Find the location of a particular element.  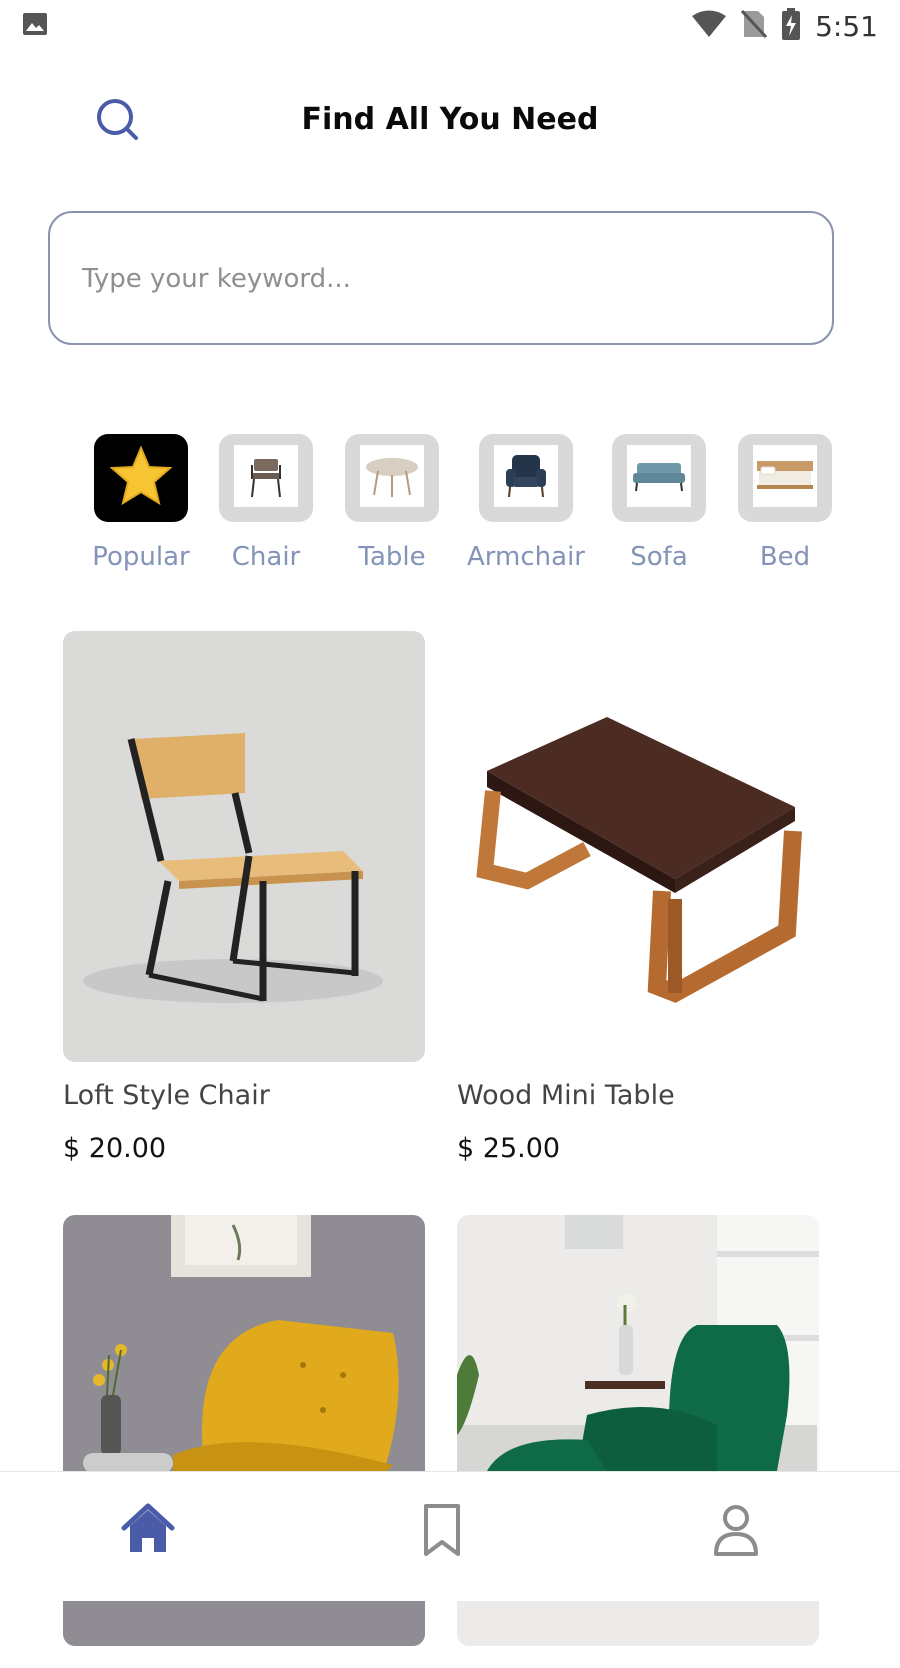

product-image-loft-chair is located at coordinates (244, 846).